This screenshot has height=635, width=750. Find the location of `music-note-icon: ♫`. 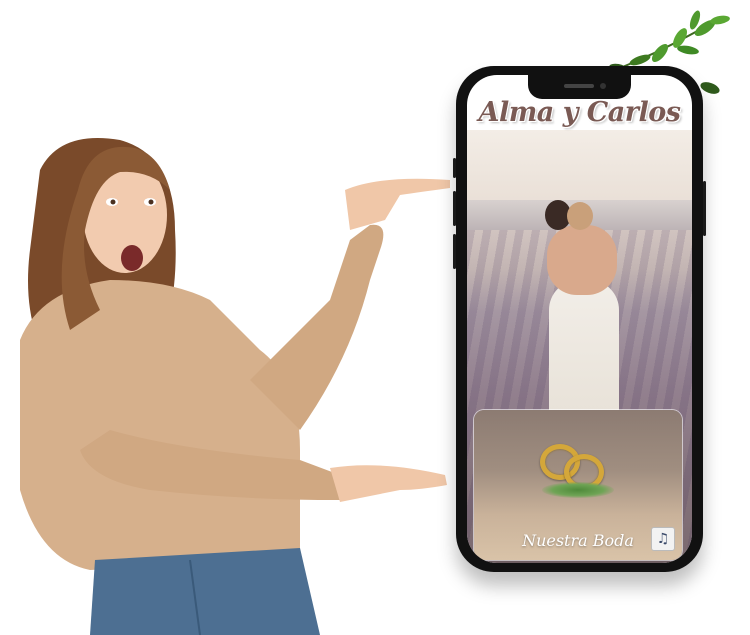

music-note-icon: ♫ is located at coordinates (663, 539).